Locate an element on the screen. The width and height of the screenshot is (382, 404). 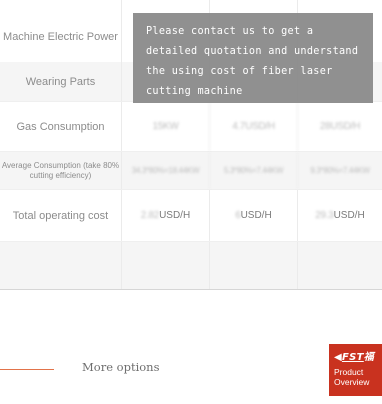
table-cell: 6 USD/H is located at coordinates (254, 215).